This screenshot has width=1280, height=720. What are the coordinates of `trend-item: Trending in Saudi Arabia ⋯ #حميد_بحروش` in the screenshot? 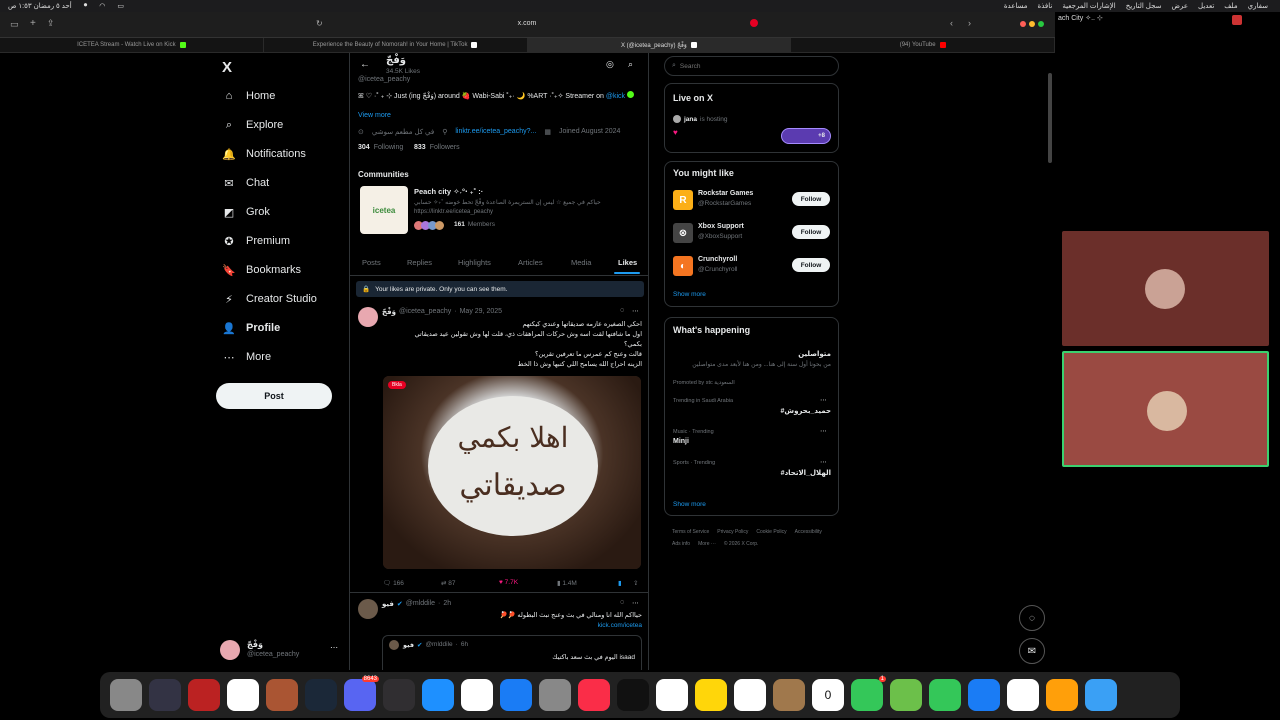 It's located at (751, 409).